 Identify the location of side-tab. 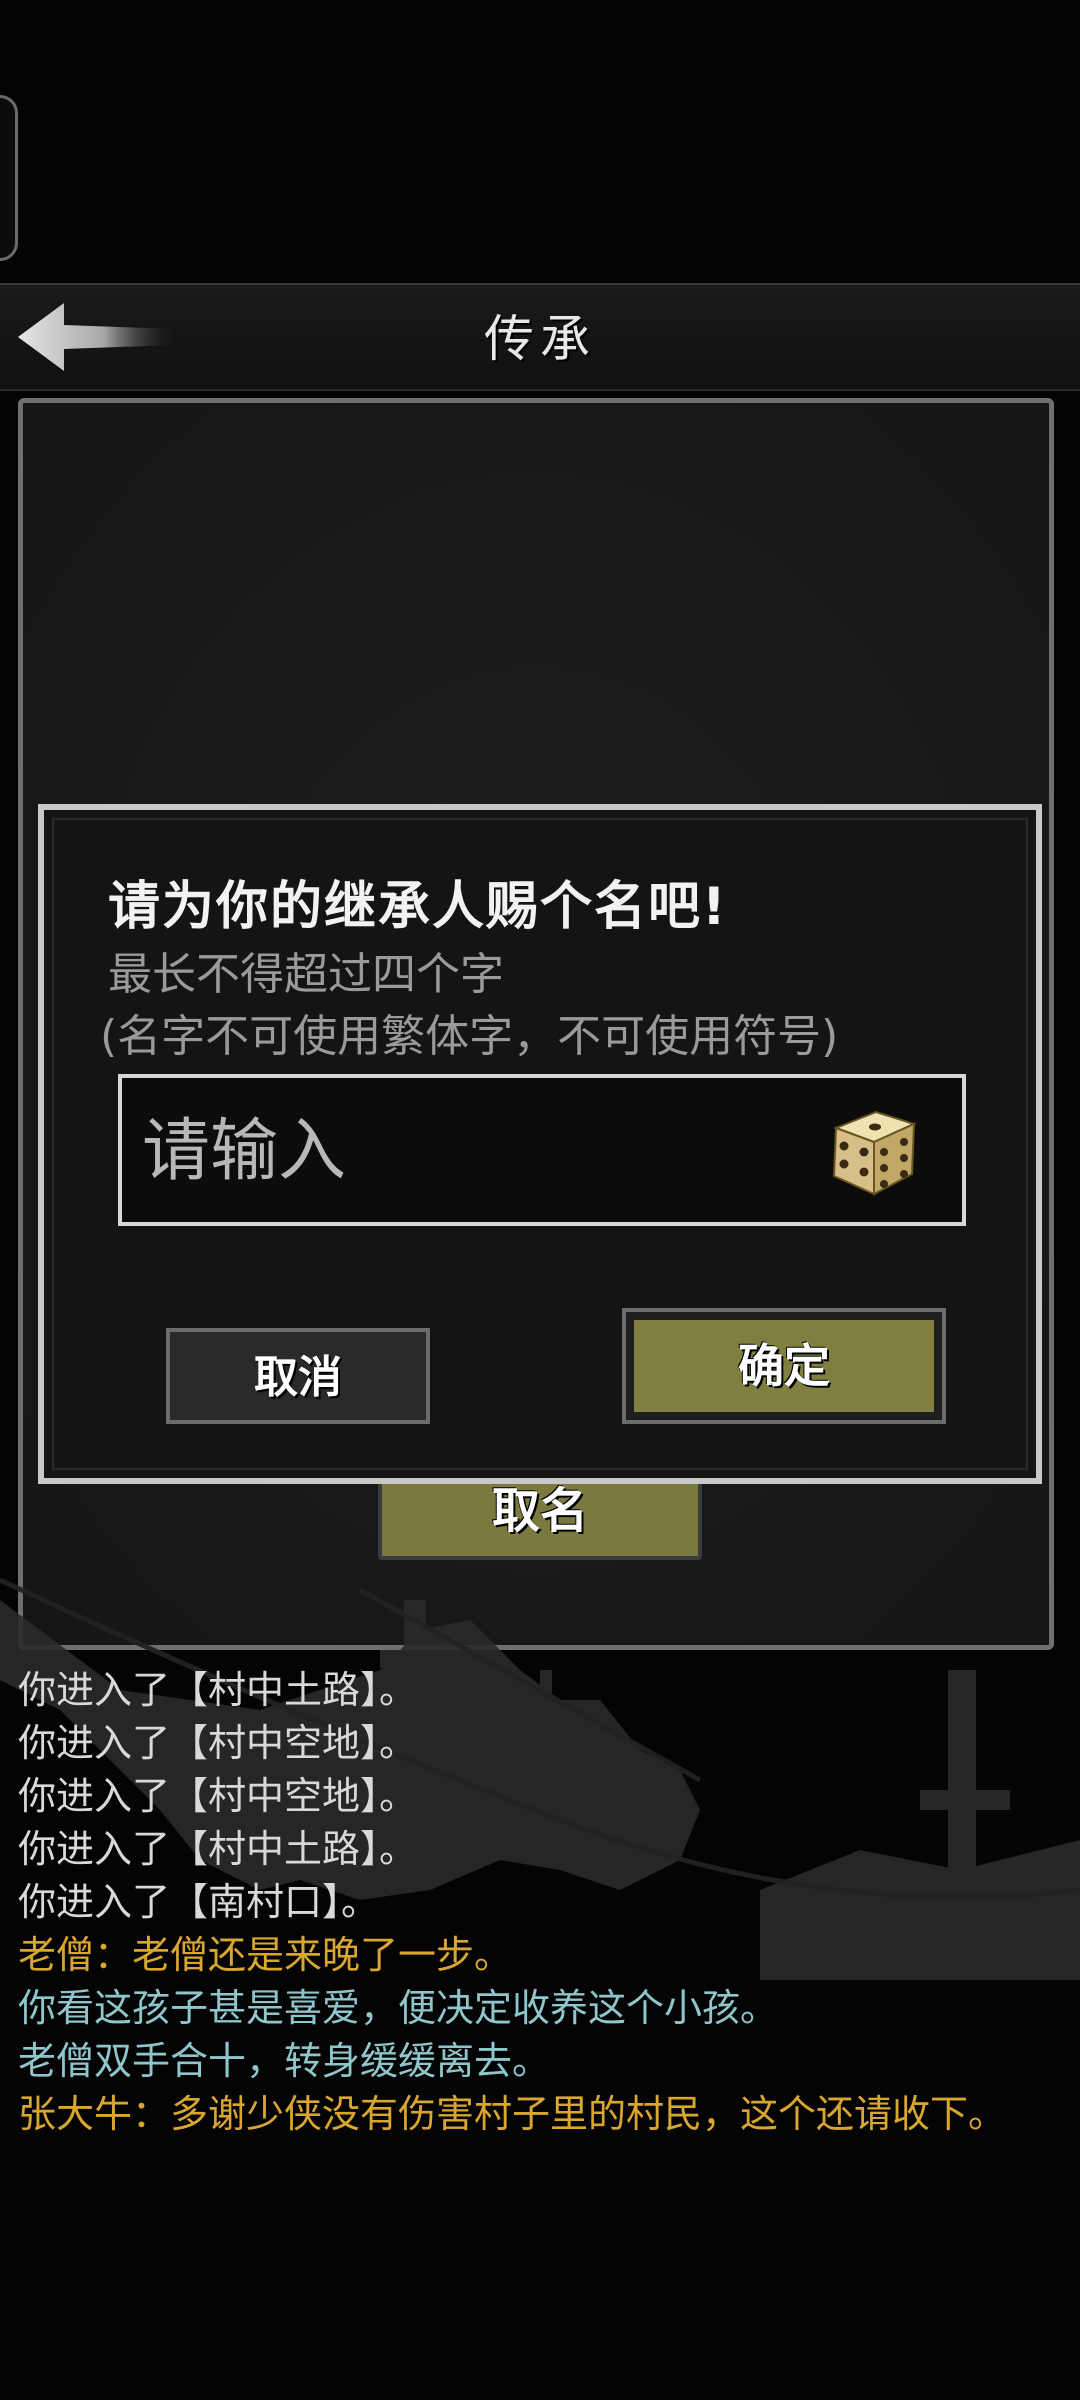
(9, 178).